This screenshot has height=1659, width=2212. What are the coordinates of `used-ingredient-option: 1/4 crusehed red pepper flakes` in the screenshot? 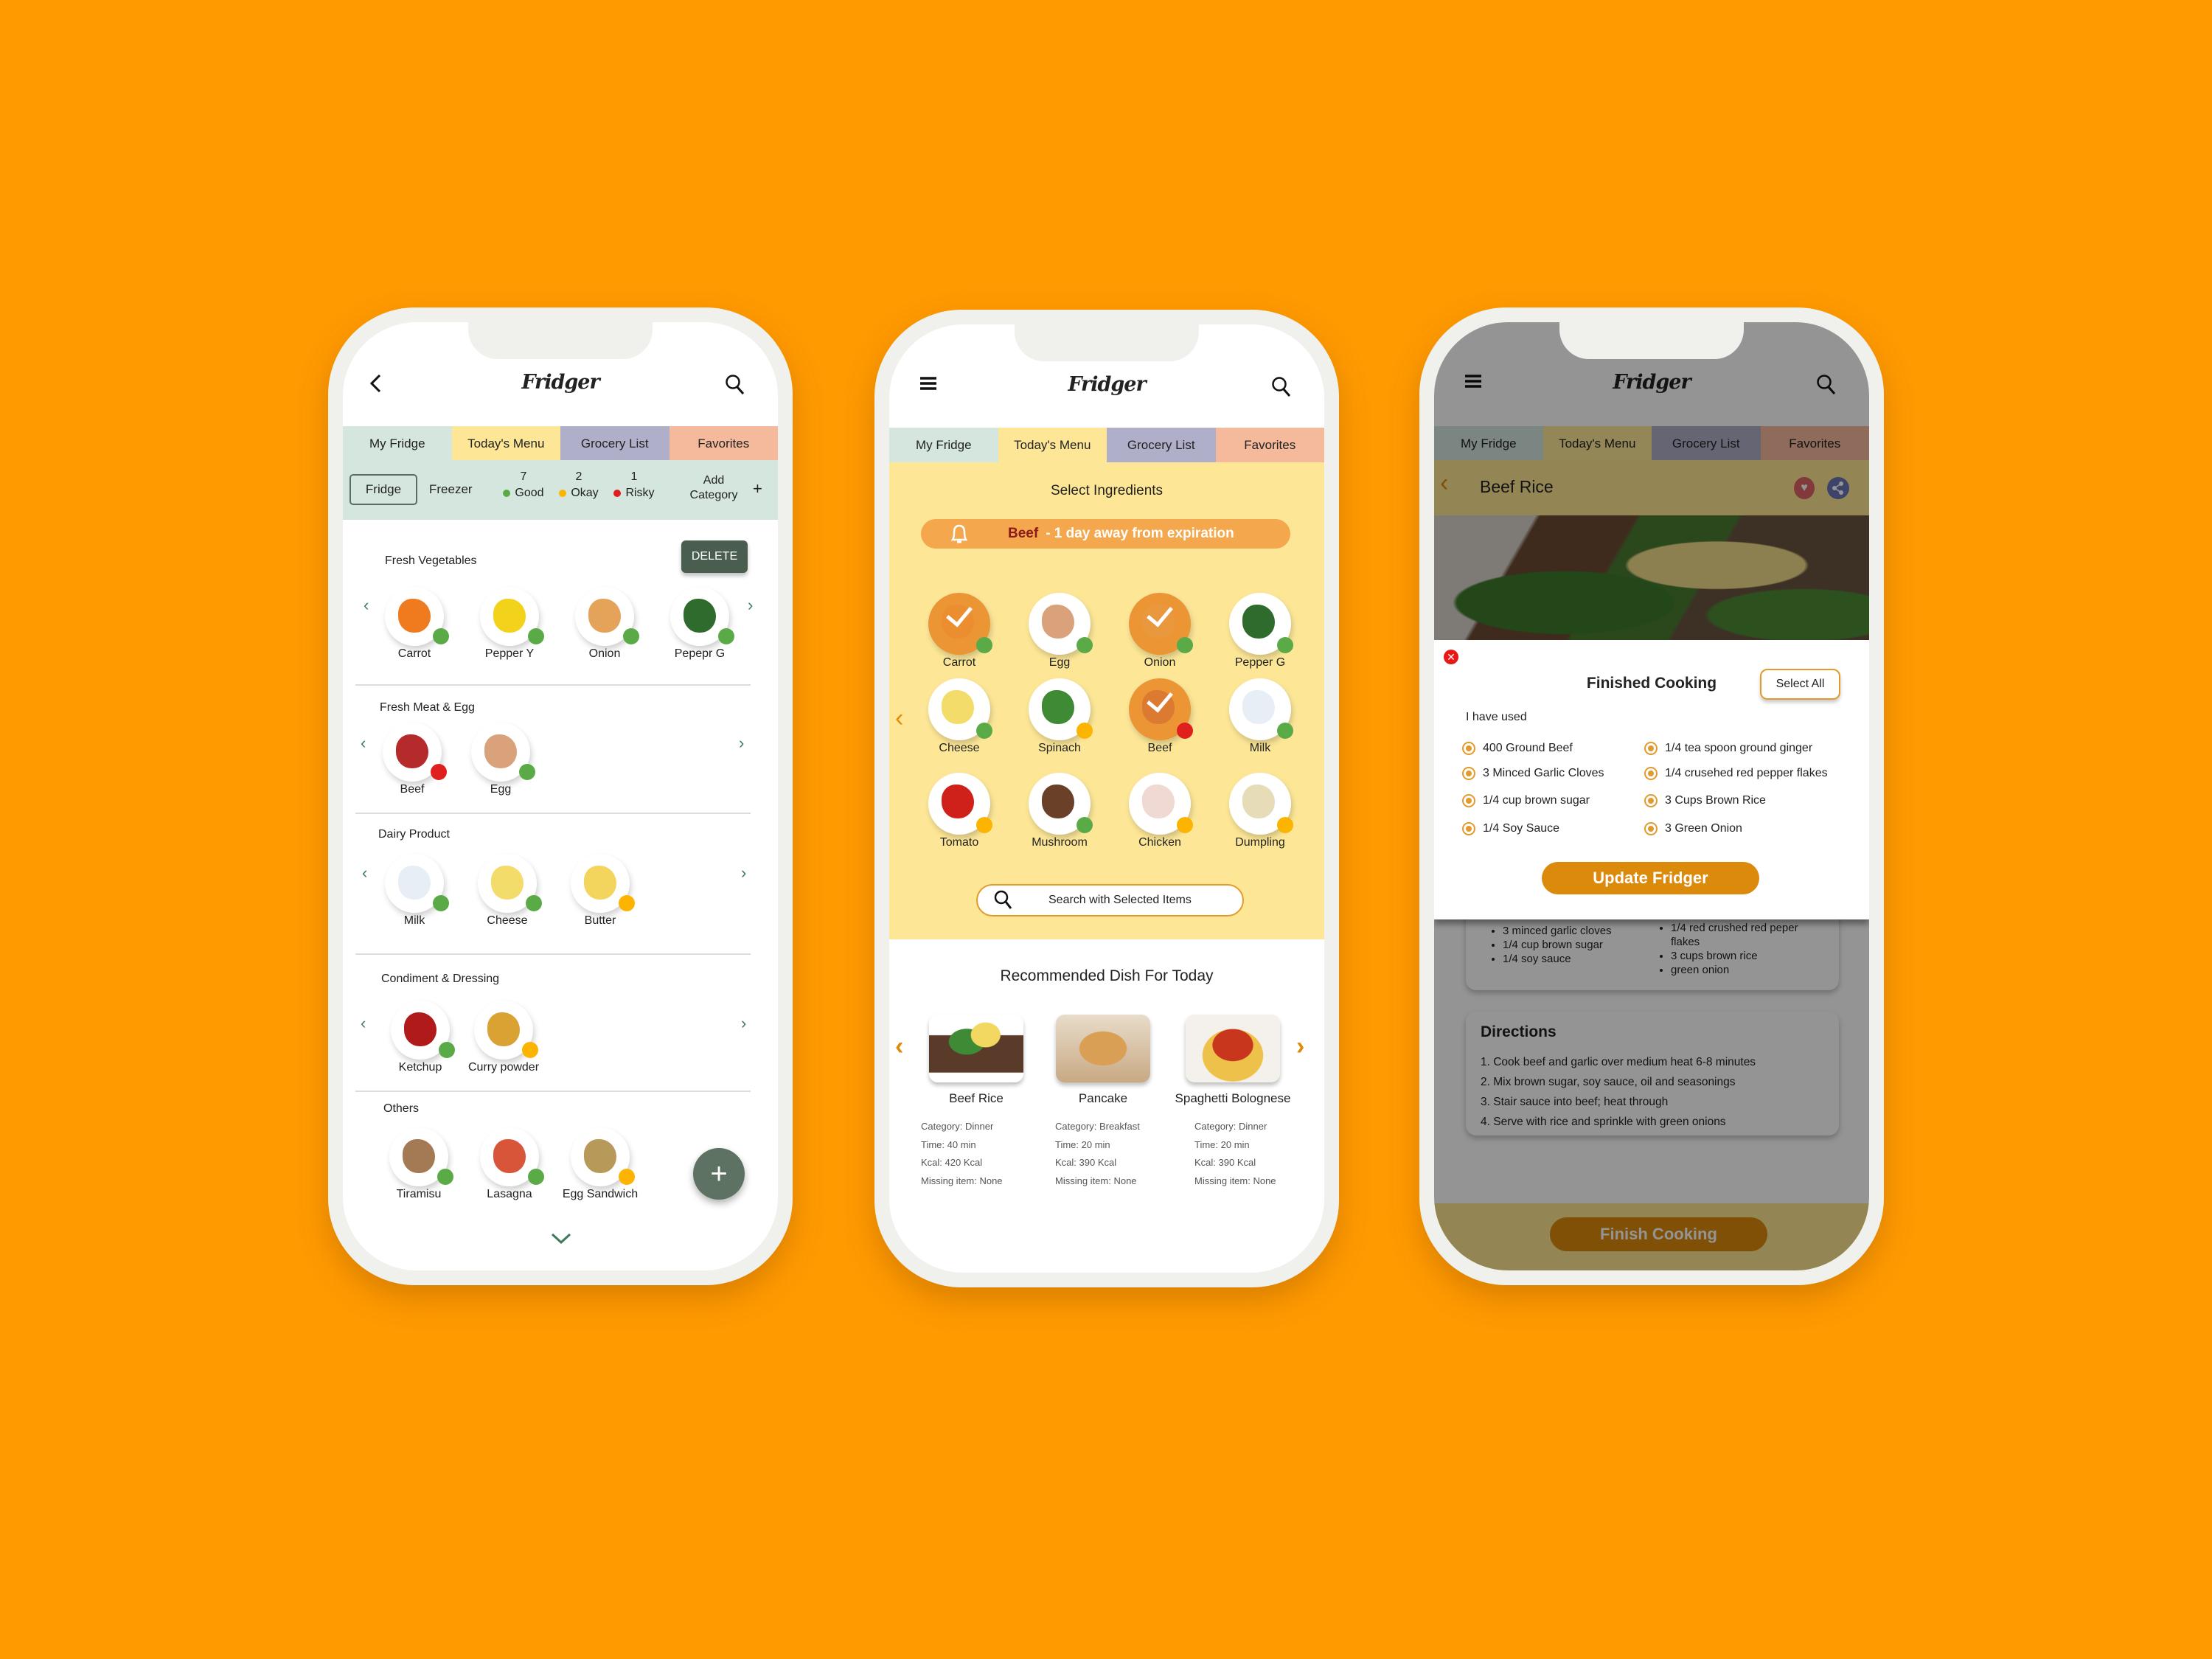 It's located at (1736, 773).